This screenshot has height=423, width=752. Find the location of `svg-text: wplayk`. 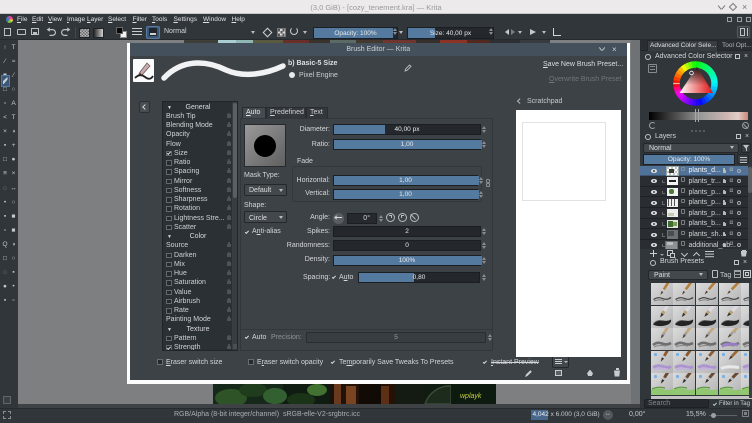

svg-text: wplayk is located at coordinates (471, 396).